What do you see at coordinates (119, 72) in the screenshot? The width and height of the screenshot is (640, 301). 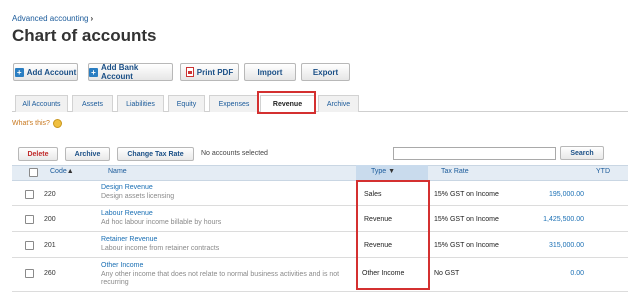 I see `add-bank-account-label: Add Bank Account` at bounding box center [119, 72].